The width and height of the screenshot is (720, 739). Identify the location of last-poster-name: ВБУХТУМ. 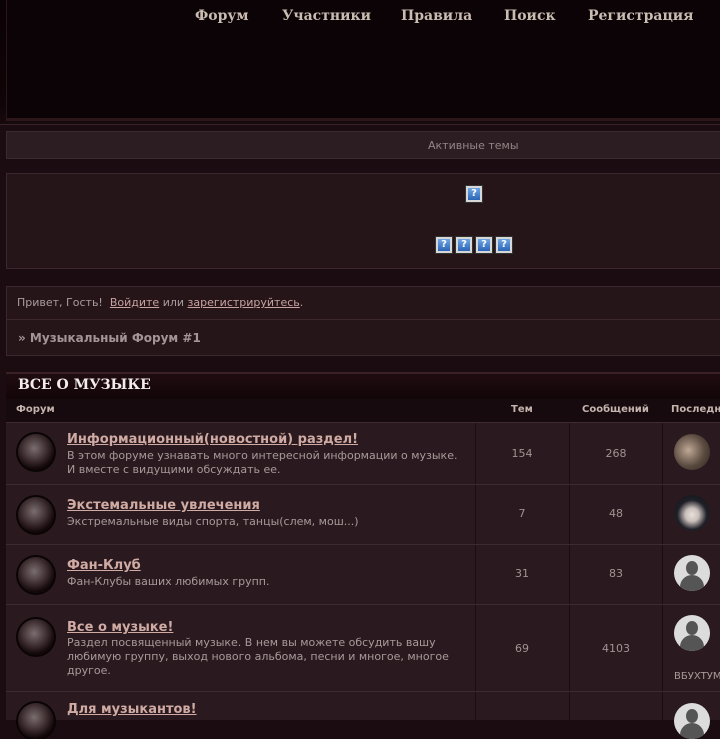
(697, 676).